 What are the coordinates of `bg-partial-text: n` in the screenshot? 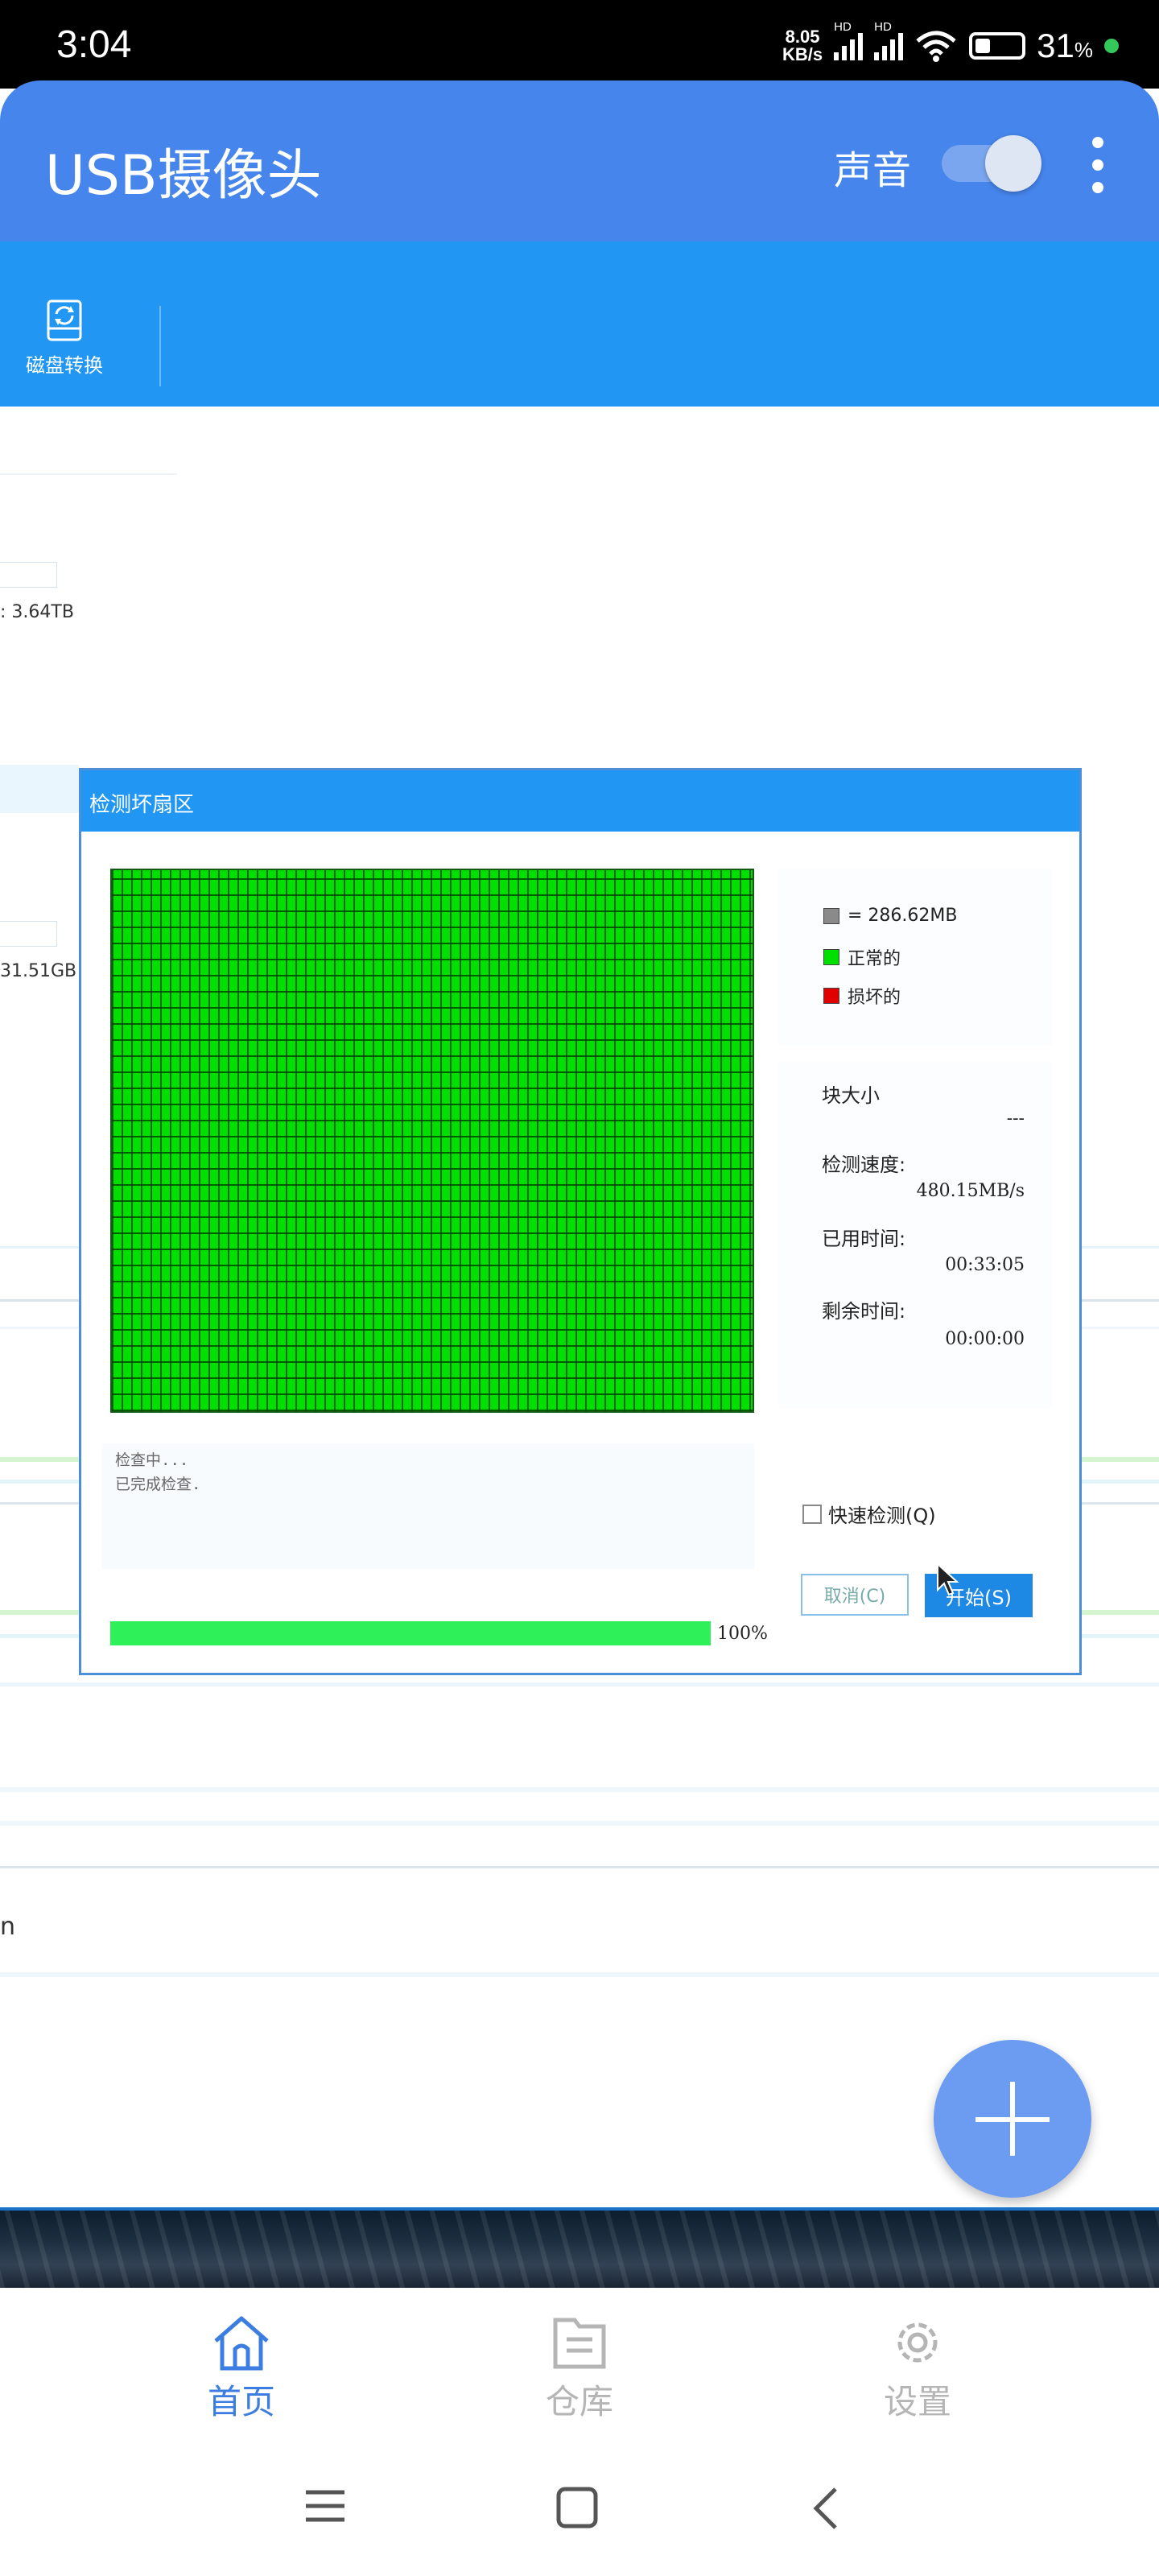 It's located at (8, 1927).